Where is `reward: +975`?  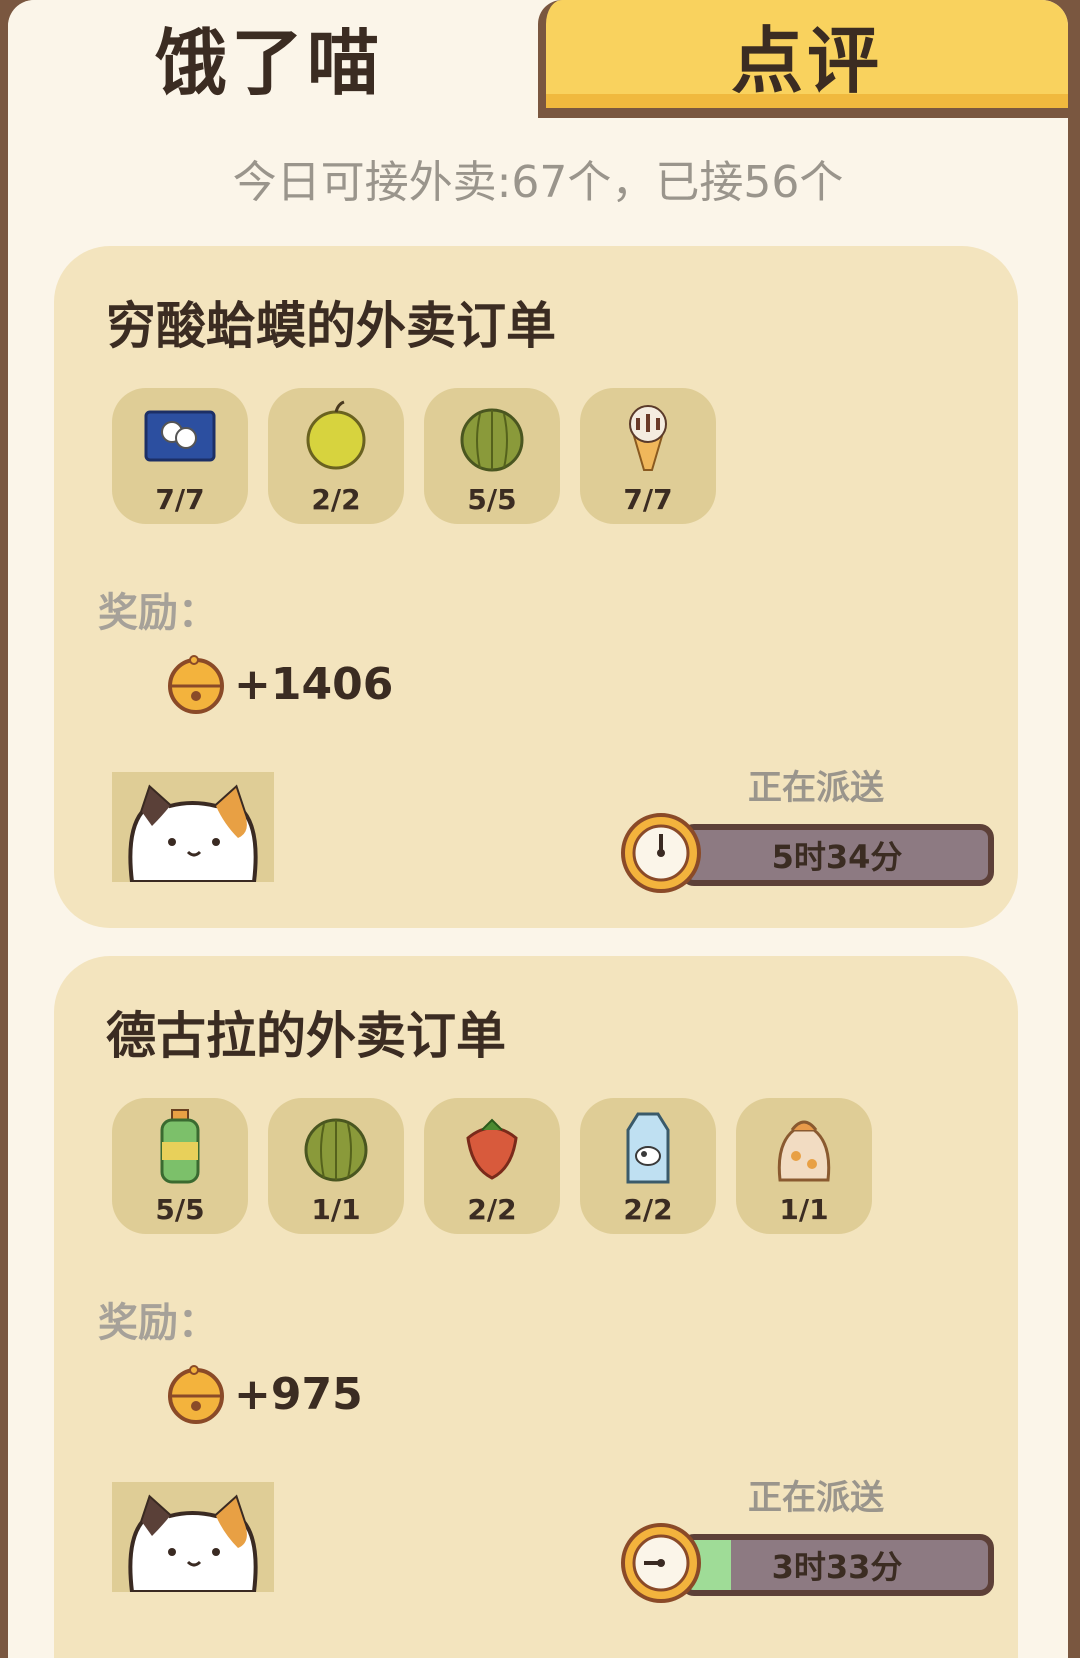 reward: +975 is located at coordinates (263, 1394).